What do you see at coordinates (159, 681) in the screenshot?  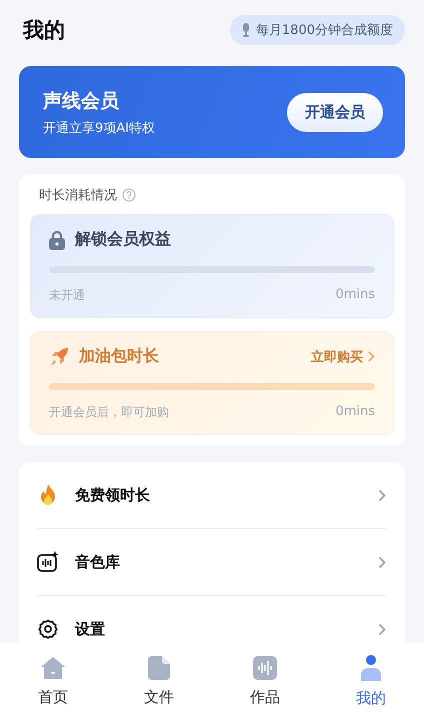 I see `tab-bar-item: 文件` at bounding box center [159, 681].